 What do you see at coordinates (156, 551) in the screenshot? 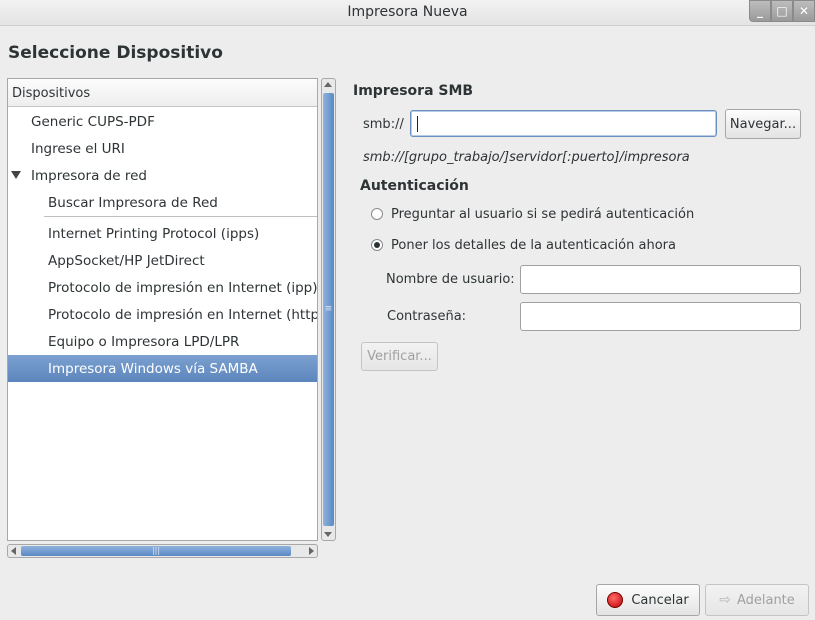
I see `horizontal-scroll-thumb: |||` at bounding box center [156, 551].